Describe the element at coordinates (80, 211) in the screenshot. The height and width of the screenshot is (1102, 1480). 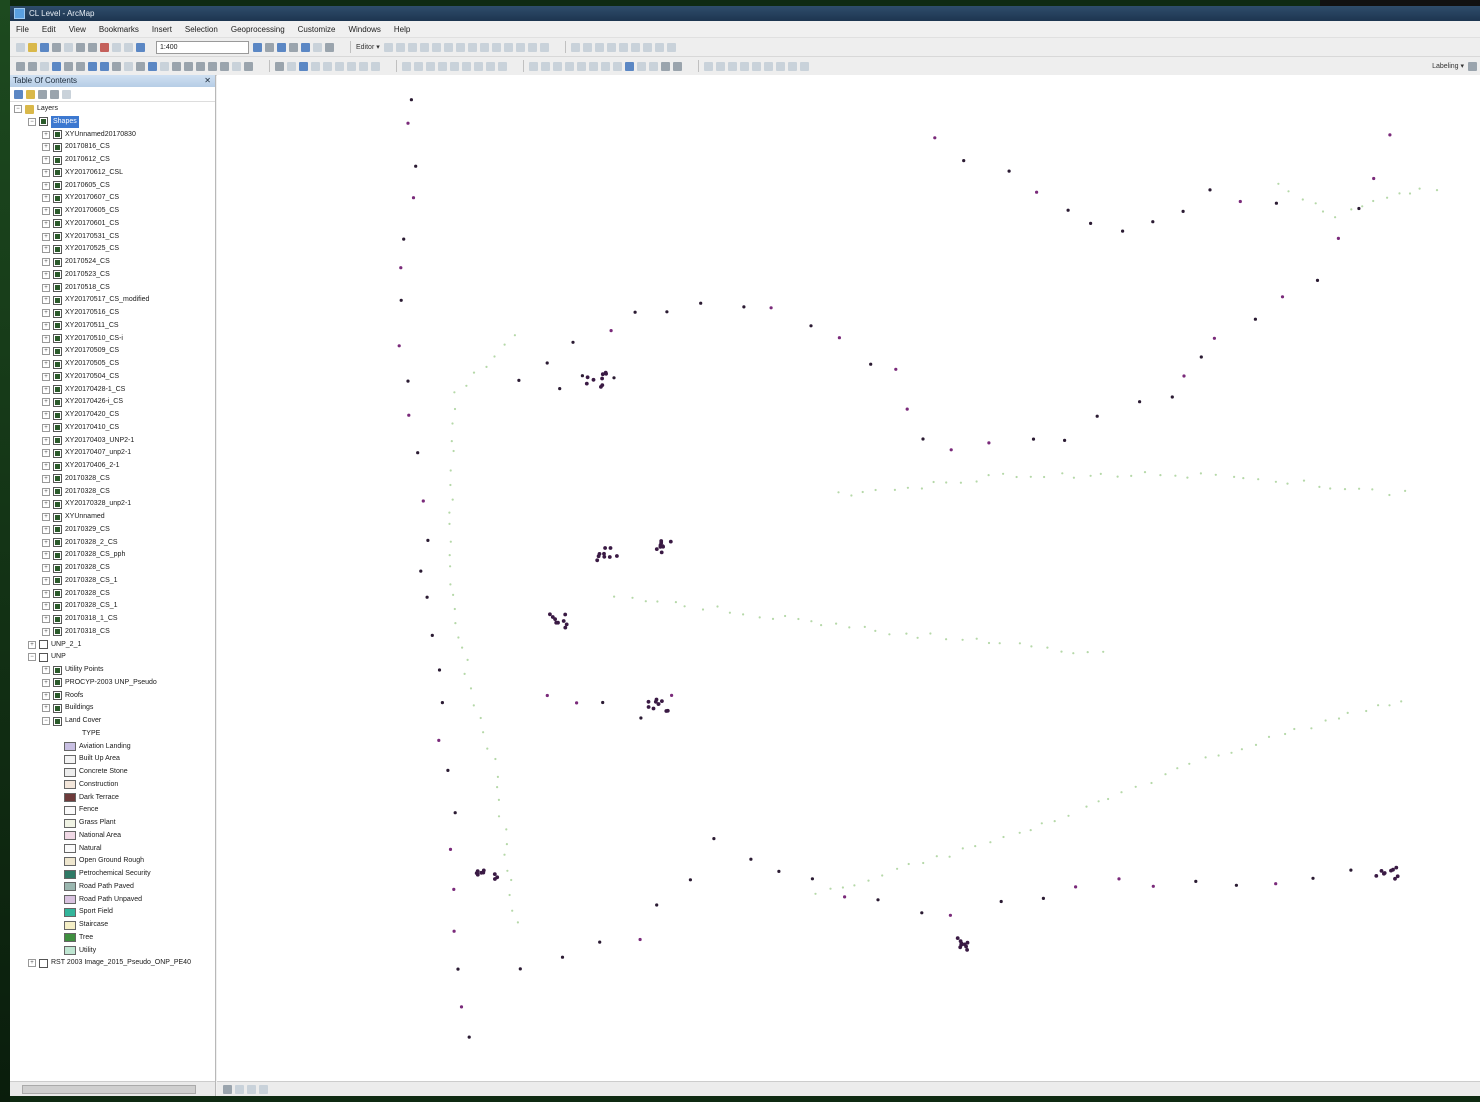
I see `tree-layer: + XY20170605_CS` at that location.